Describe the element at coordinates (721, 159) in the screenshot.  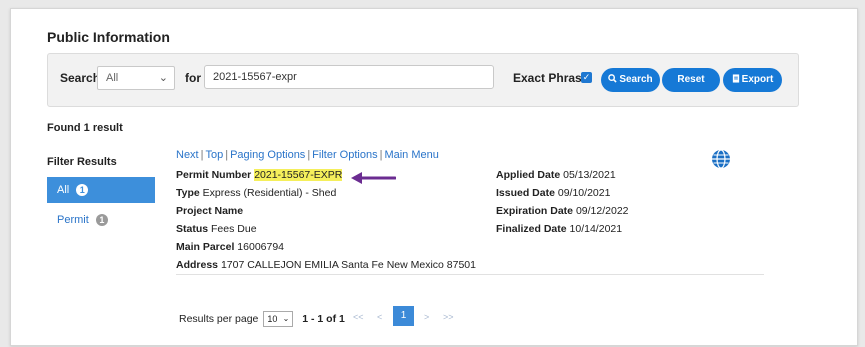
I see `globe-icon` at that location.